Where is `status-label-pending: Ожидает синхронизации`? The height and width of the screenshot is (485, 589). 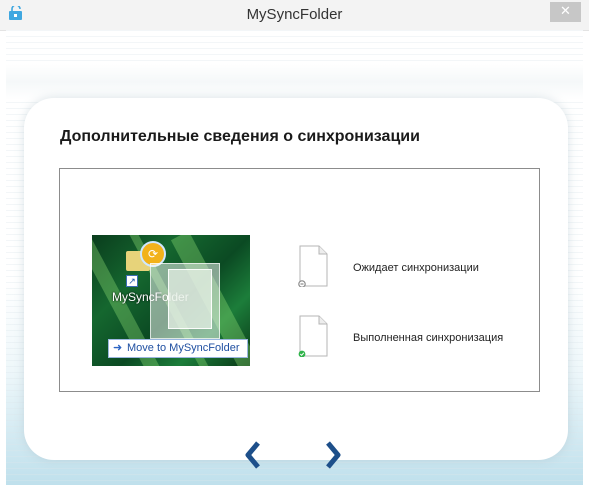
status-label-pending: Ожидает синхронизации is located at coordinates (416, 268).